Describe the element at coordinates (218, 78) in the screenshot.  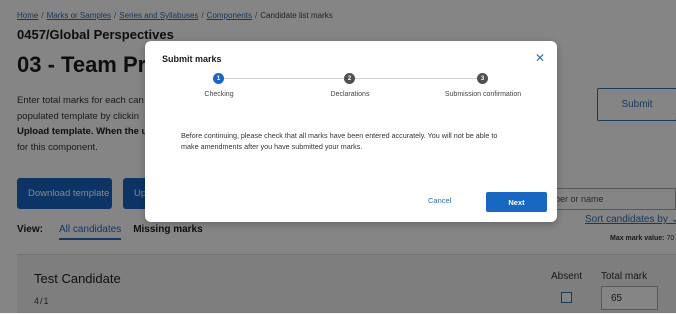
I see `step-1-indicator: 1` at that location.